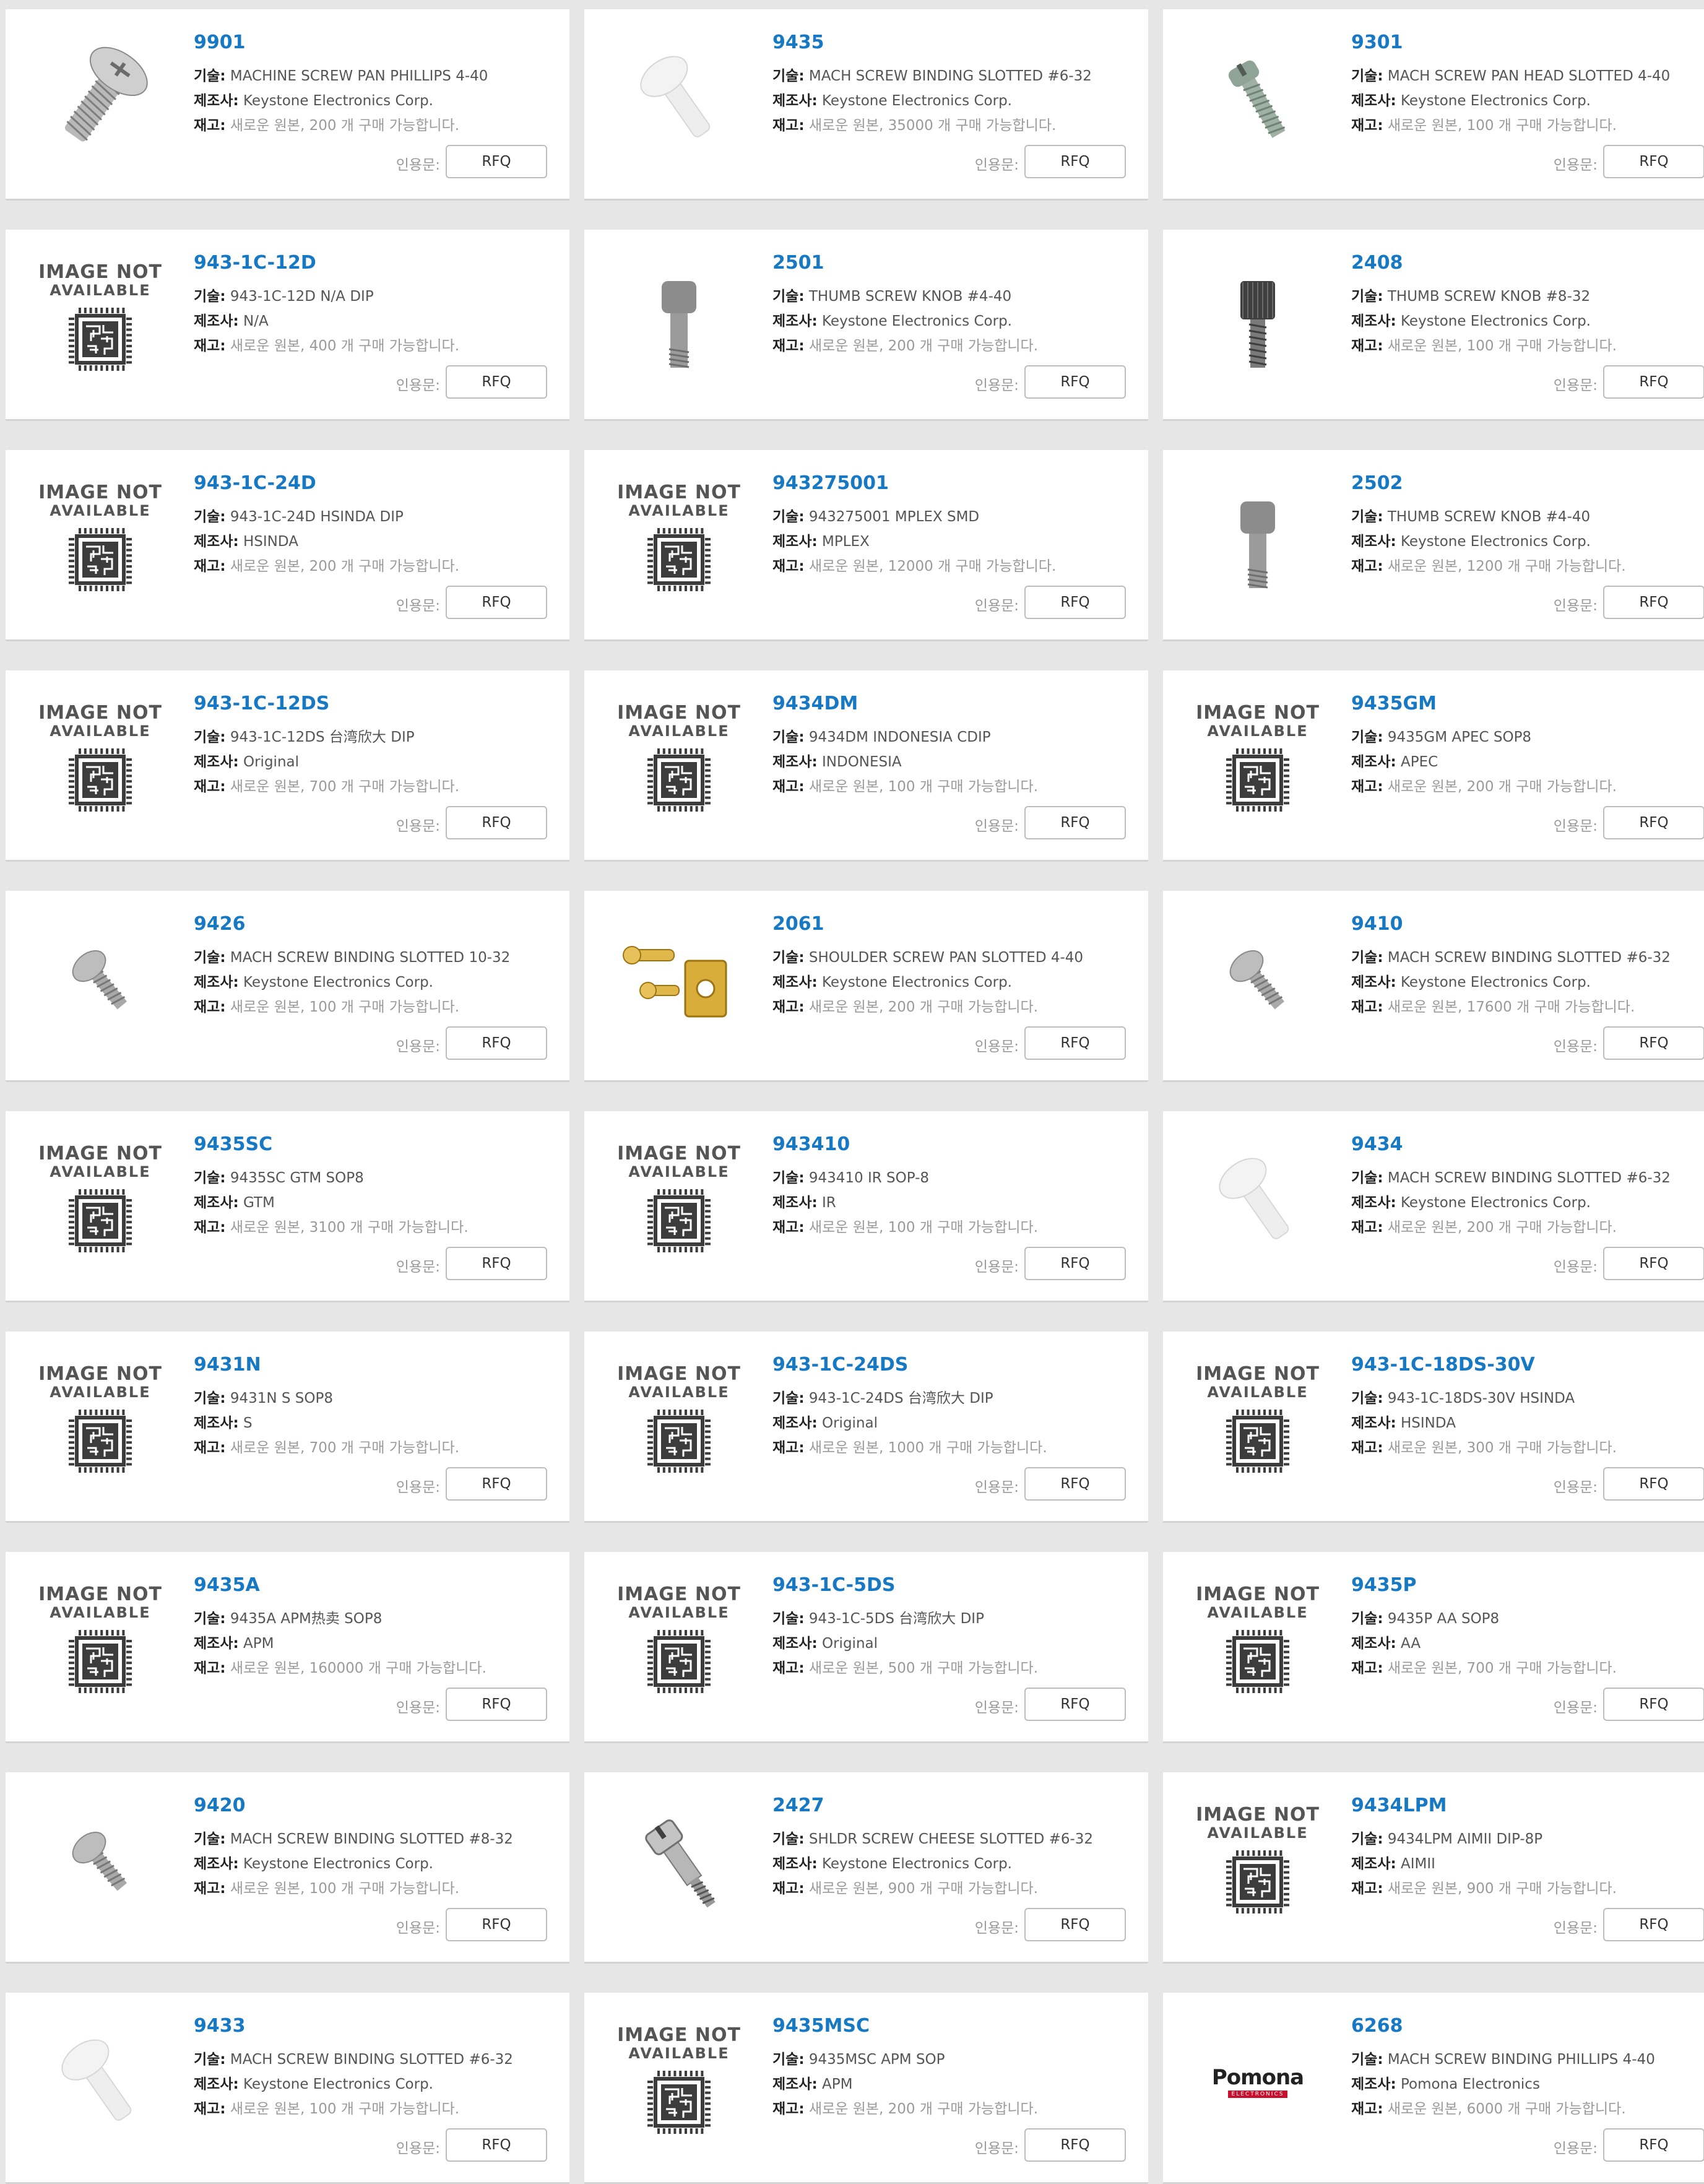  I want to click on part-number-link: 9435SC, so click(233, 1144).